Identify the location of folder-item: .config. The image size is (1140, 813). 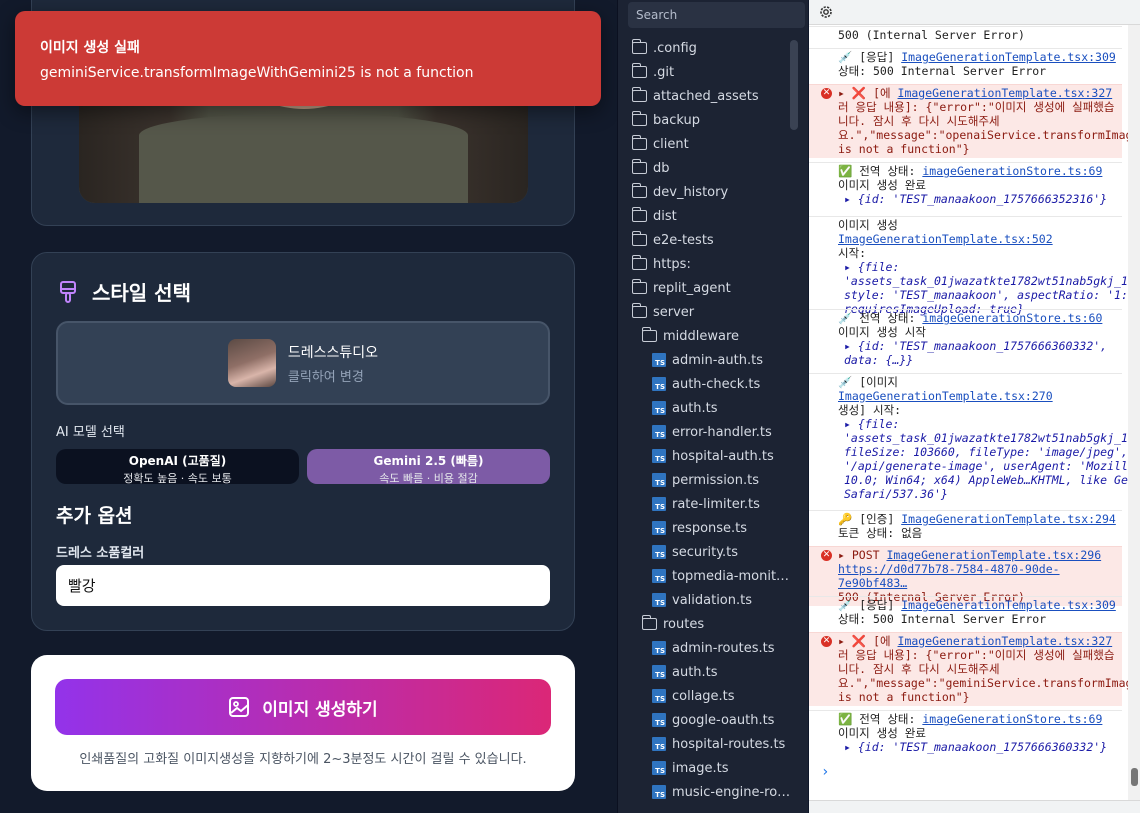
(664, 48).